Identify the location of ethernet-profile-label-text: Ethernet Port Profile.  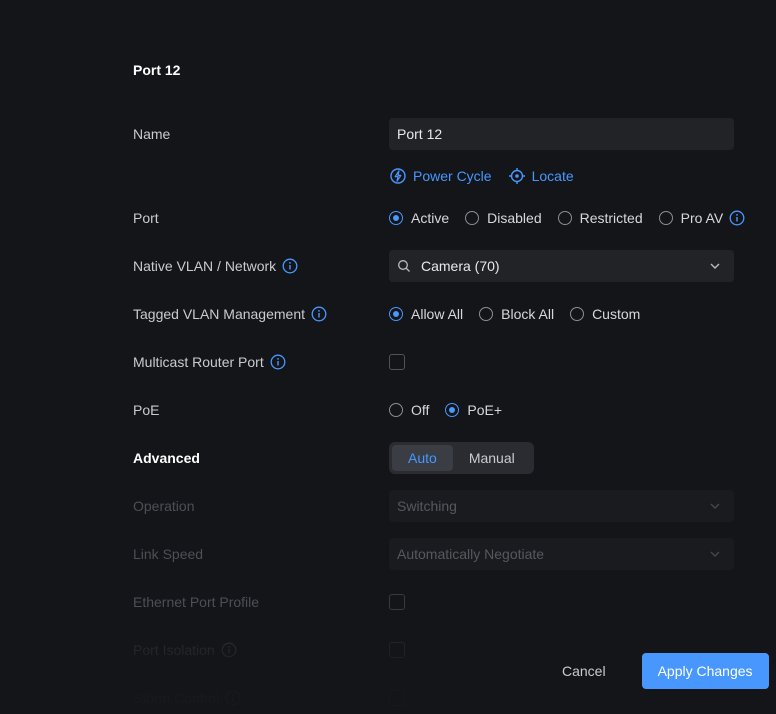
(196, 602).